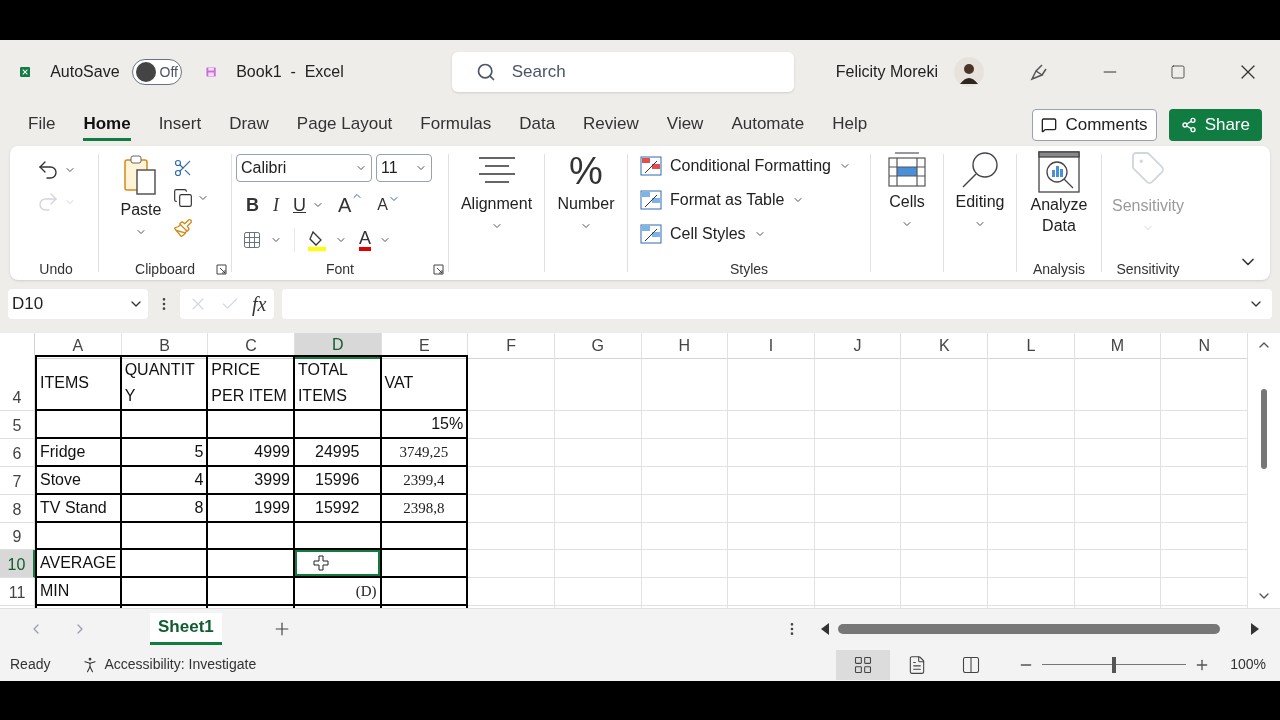 The width and height of the screenshot is (1280, 720). Describe the element at coordinates (945, 346) in the screenshot. I see `column-header: K` at that location.